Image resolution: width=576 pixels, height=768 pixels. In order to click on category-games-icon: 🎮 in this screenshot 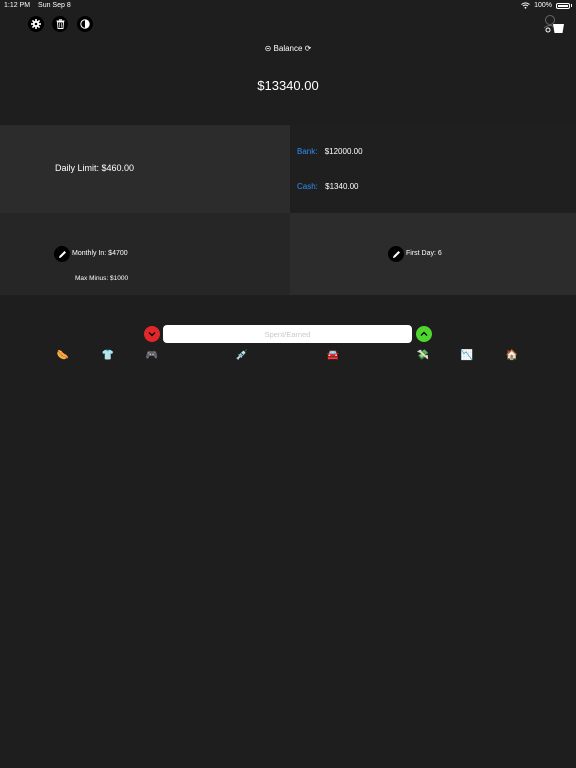, I will do `click(152, 355)`.